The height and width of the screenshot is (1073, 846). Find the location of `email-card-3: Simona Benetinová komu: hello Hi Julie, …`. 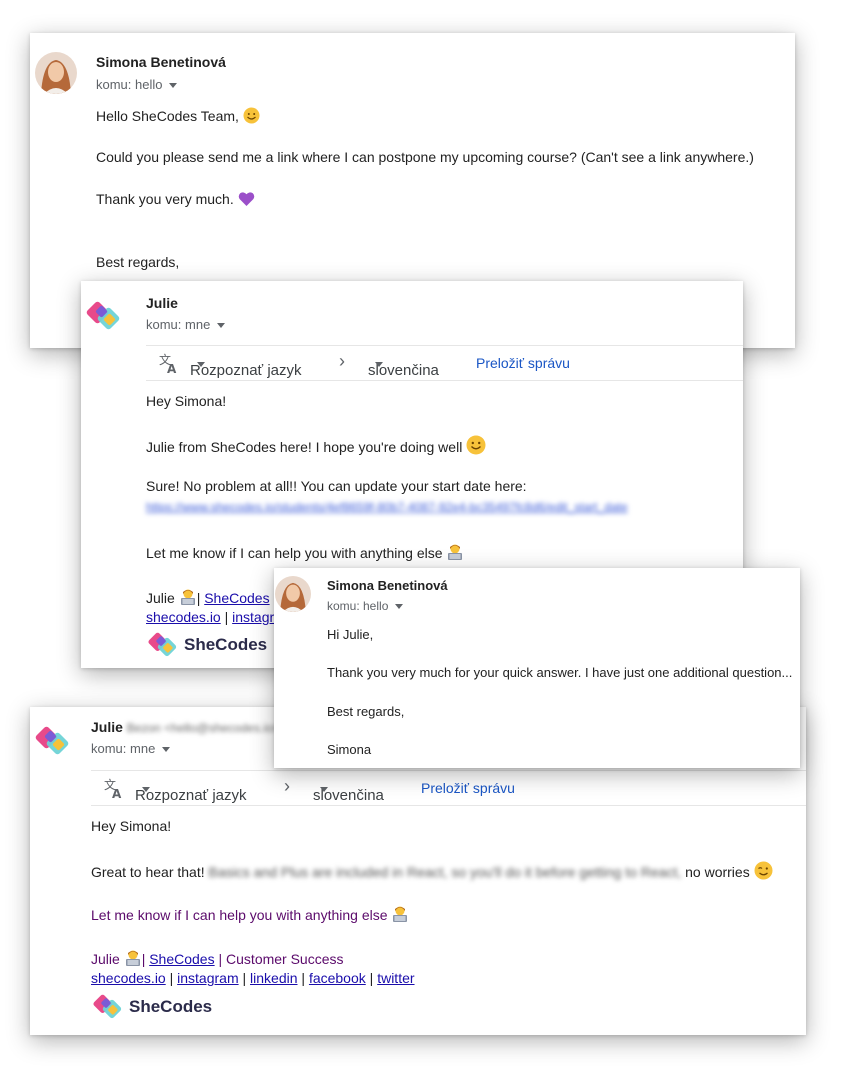

email-card-3: Simona Benetinová komu: hello Hi Julie, … is located at coordinates (537, 668).